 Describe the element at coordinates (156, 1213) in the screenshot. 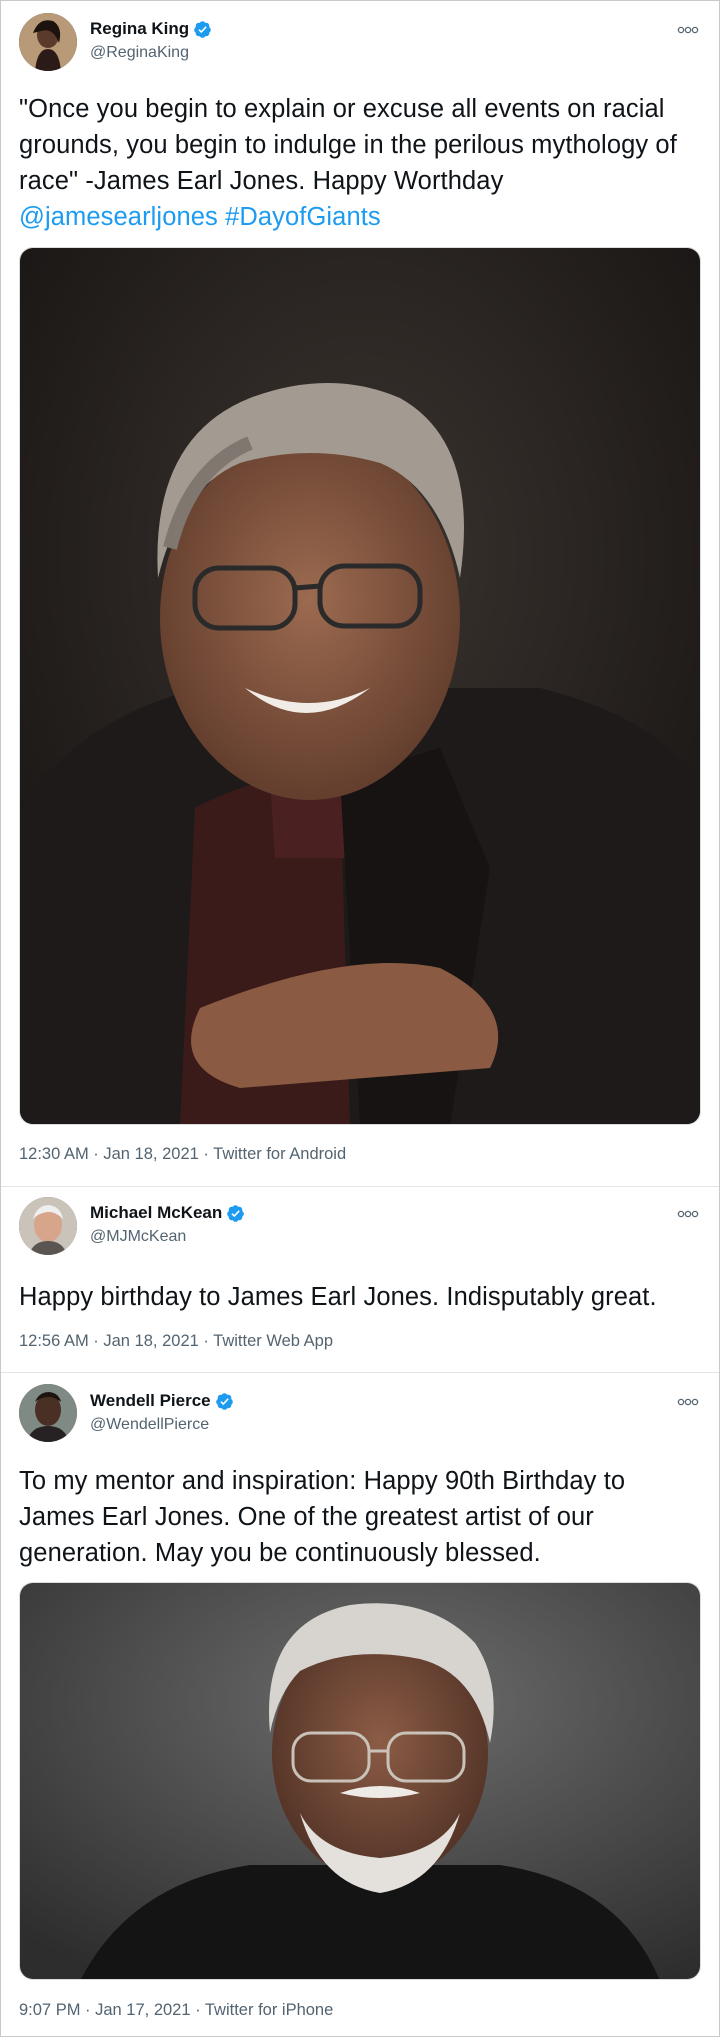

I see `display-name-text: Michael McKean` at that location.